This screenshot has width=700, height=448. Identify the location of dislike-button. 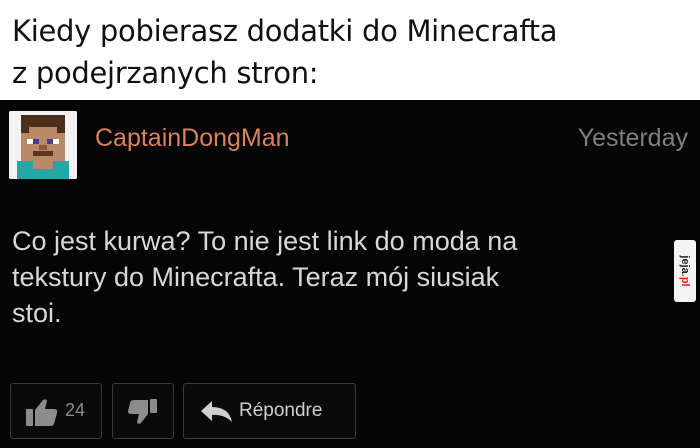
(143, 411).